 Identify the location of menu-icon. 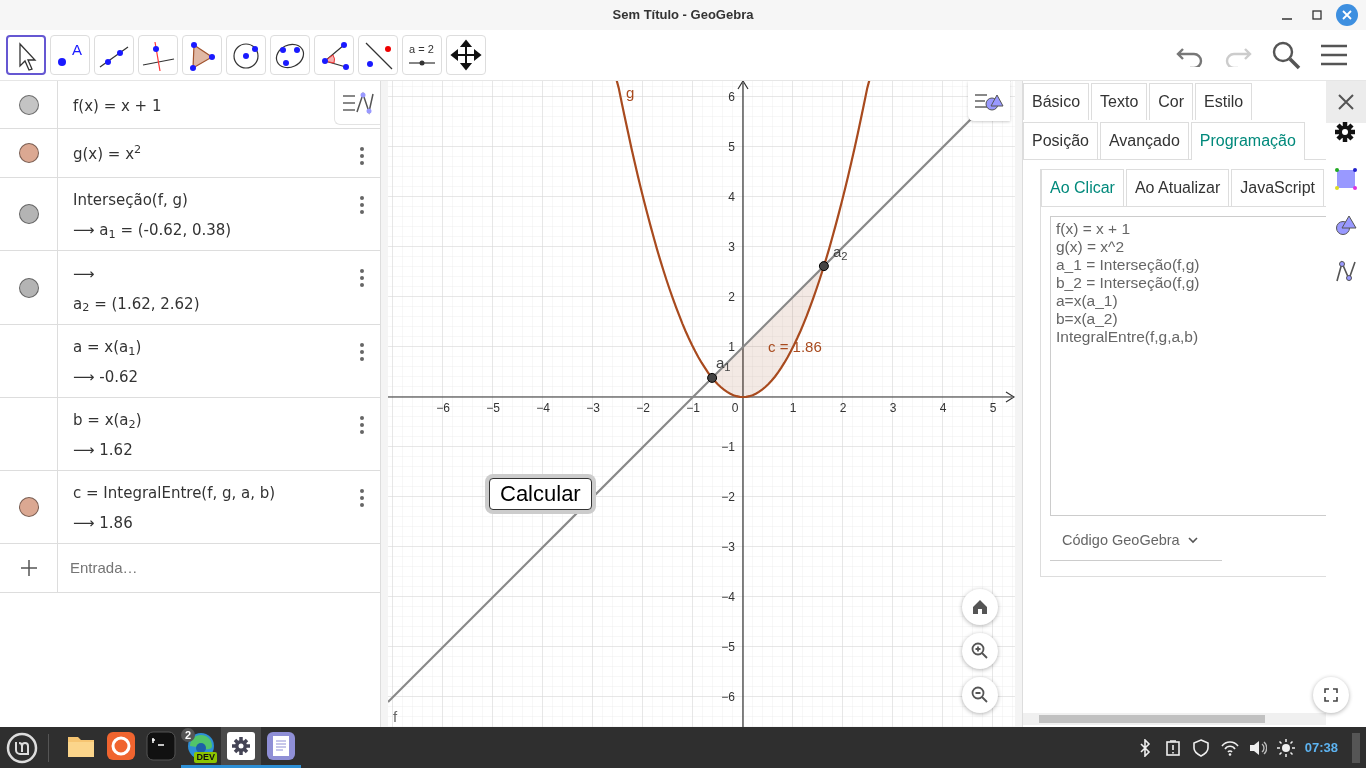
(1334, 55).